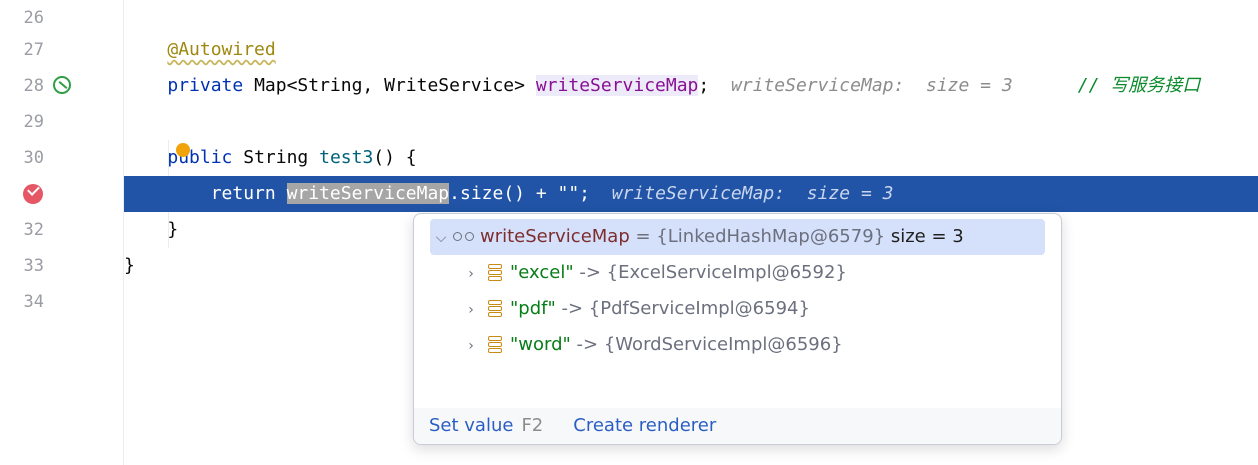 The height and width of the screenshot is (465, 1258). Describe the element at coordinates (691, 50) in the screenshot. I see `code-line-27: @Autowired` at that location.